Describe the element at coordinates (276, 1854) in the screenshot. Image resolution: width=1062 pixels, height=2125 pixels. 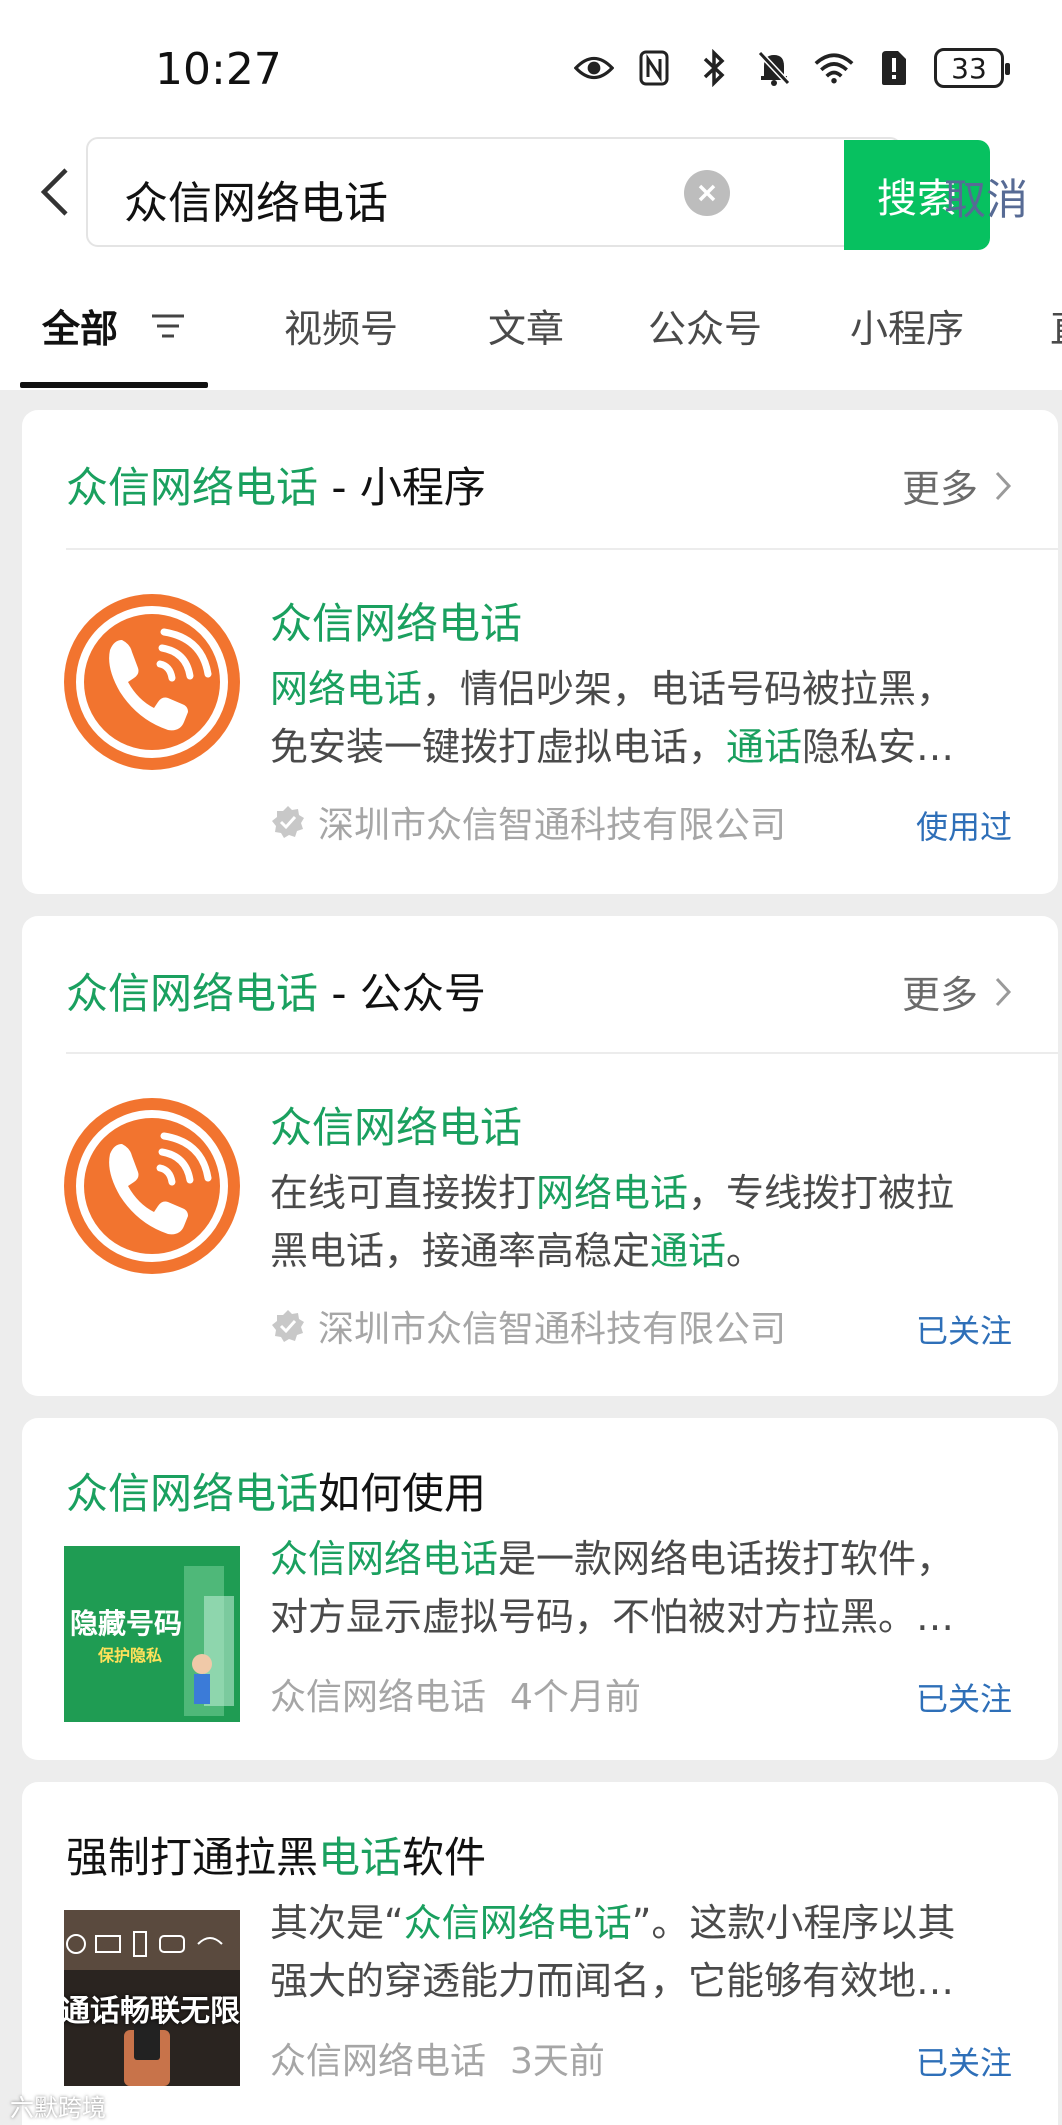
I see `article-title: 强制打通拉黑电话软件` at that location.